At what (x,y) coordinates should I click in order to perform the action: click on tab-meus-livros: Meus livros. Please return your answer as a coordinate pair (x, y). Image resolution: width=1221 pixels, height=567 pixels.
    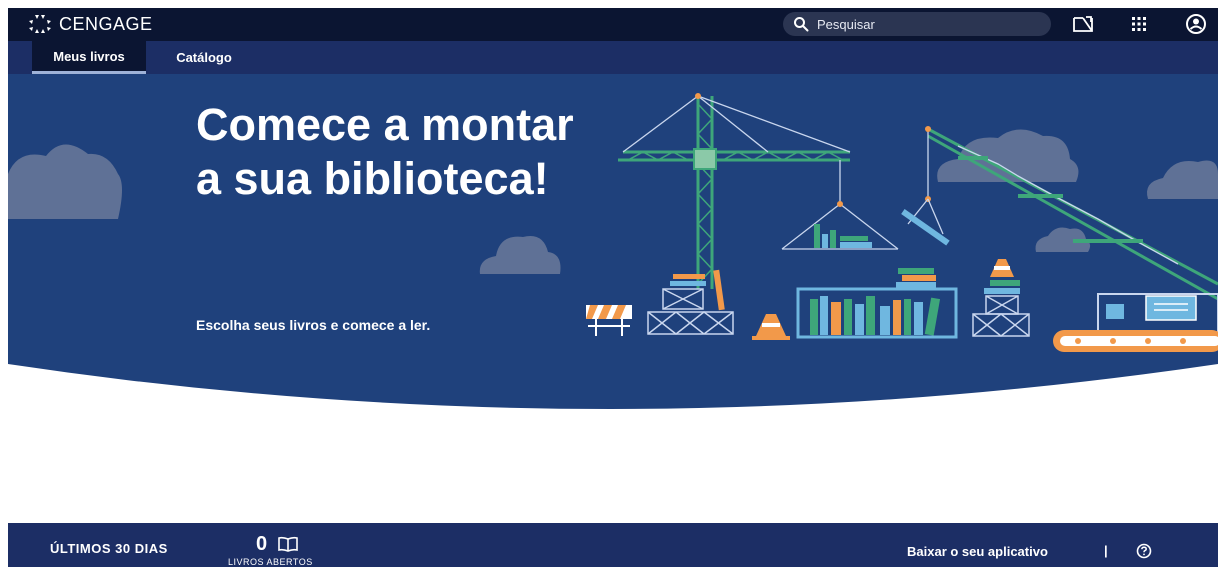
    Looking at the image, I should click on (89, 57).